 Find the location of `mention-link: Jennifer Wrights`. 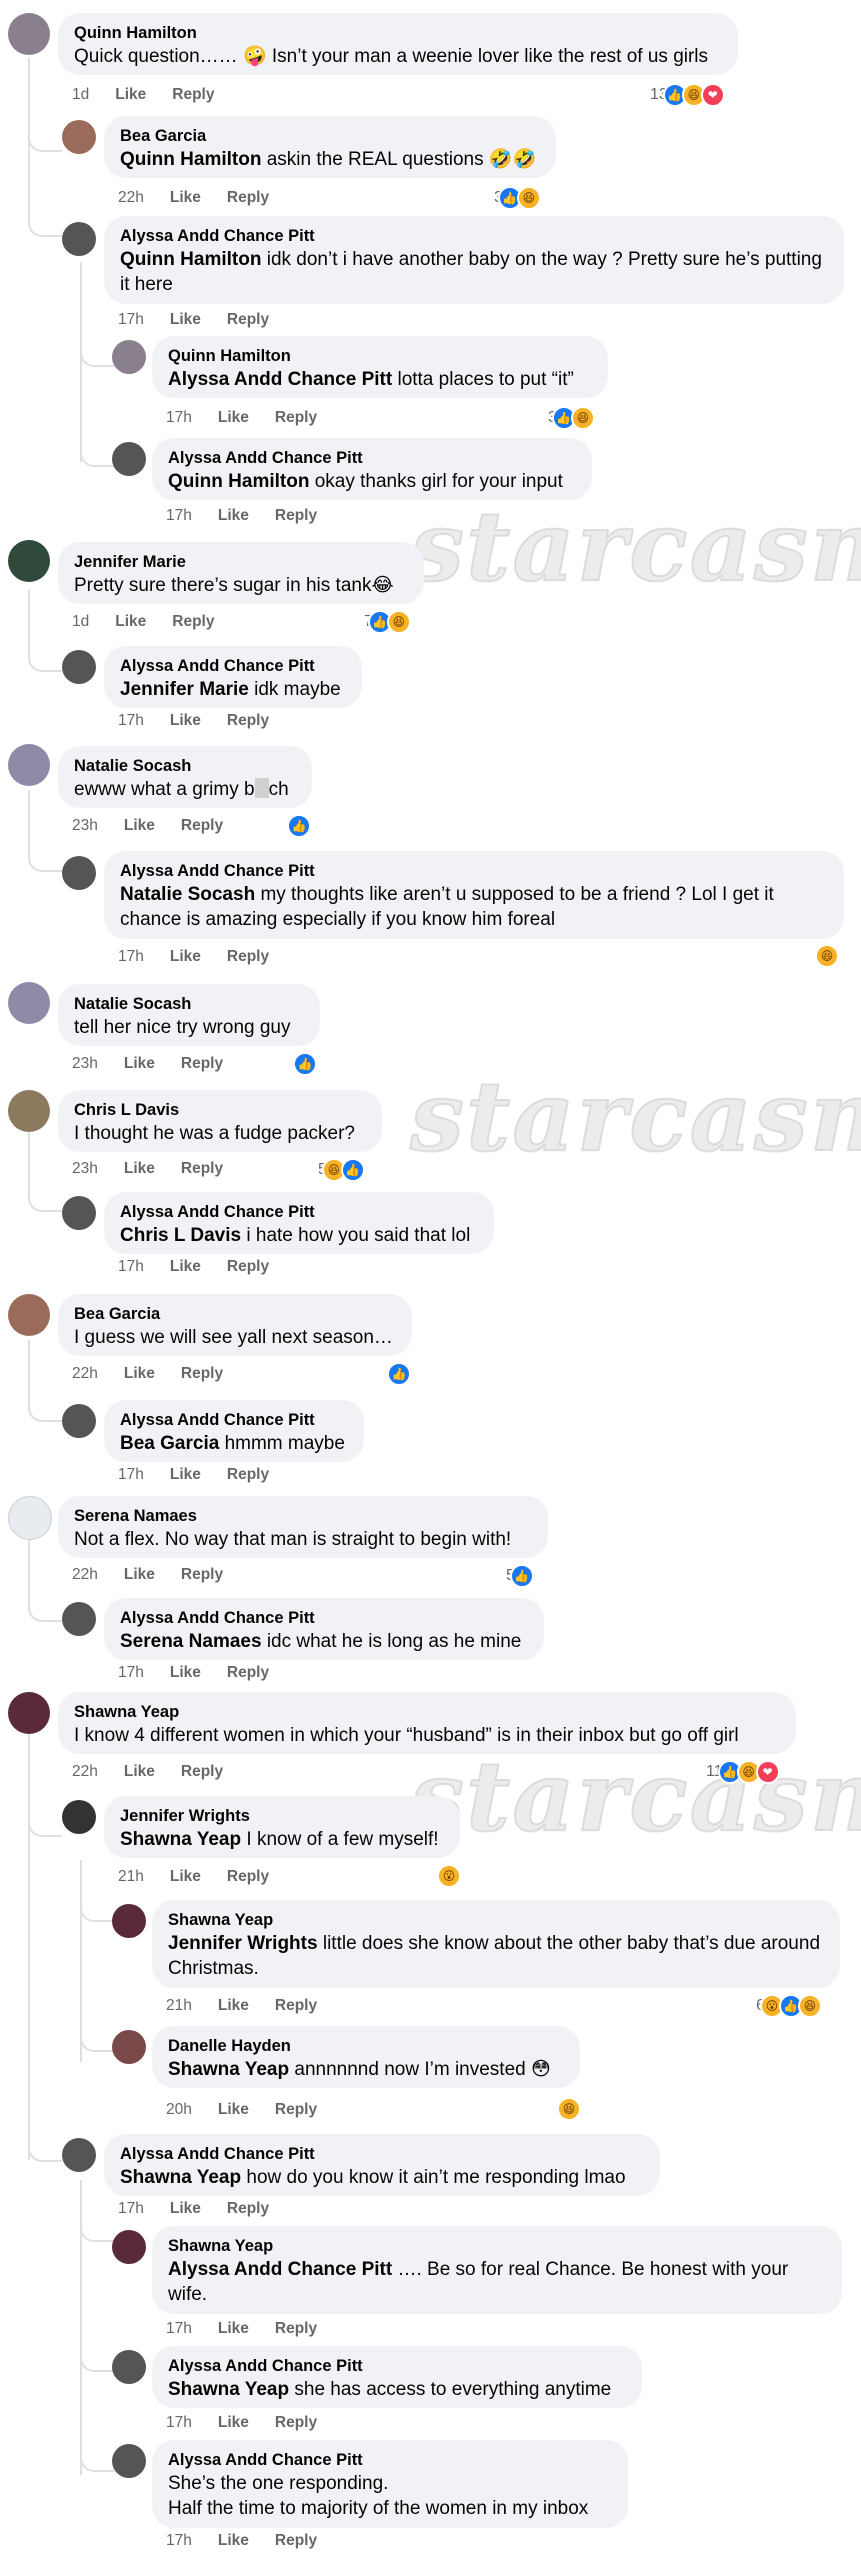

mention-link: Jennifer Wrights is located at coordinates (243, 1943).